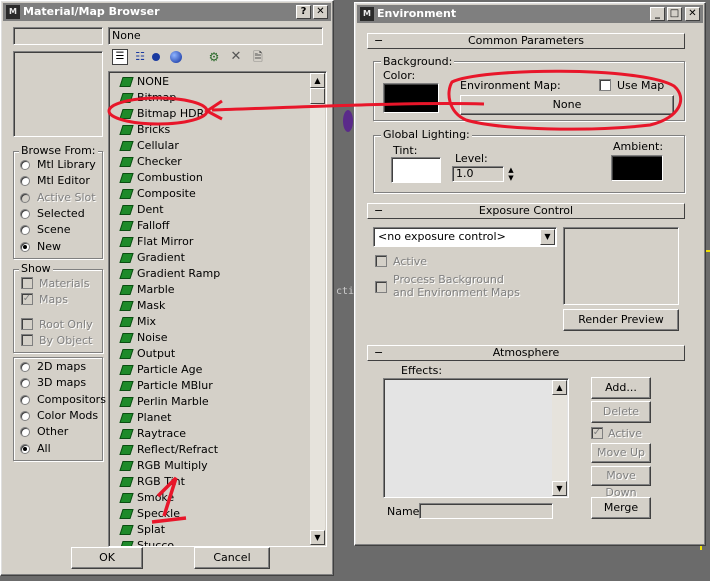  I want to click on map-list-item: Planet, so click(209, 418).